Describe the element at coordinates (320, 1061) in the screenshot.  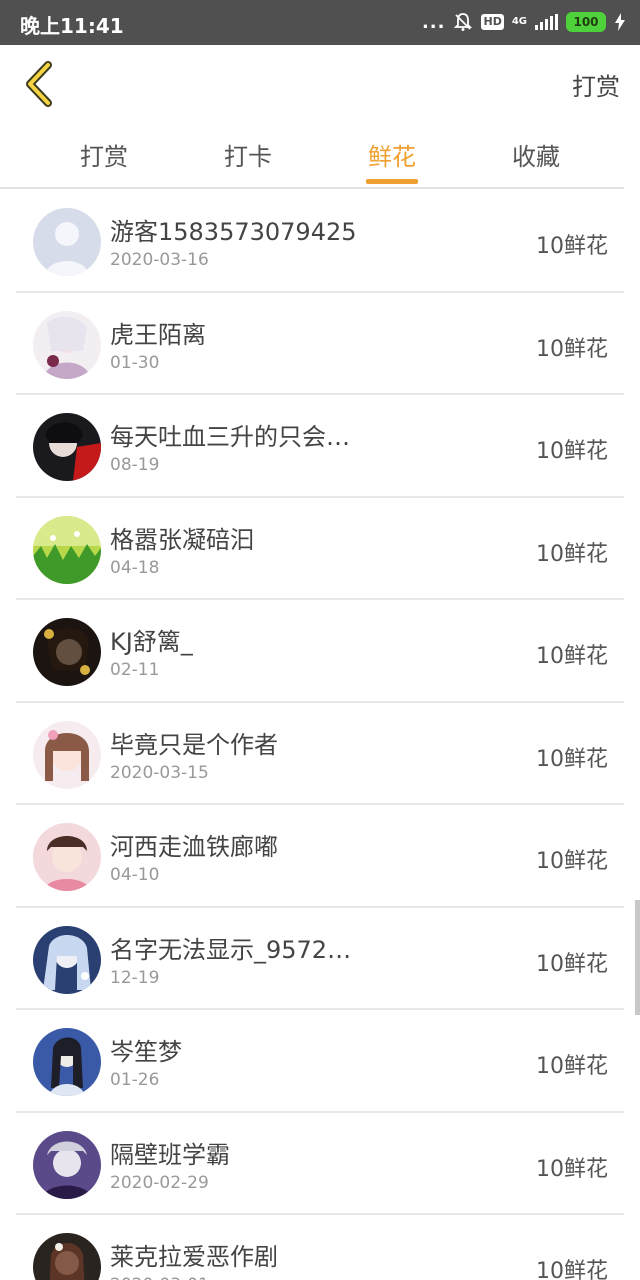
I see `list-item: 岑笙梦 01-26 10鲜花` at that location.